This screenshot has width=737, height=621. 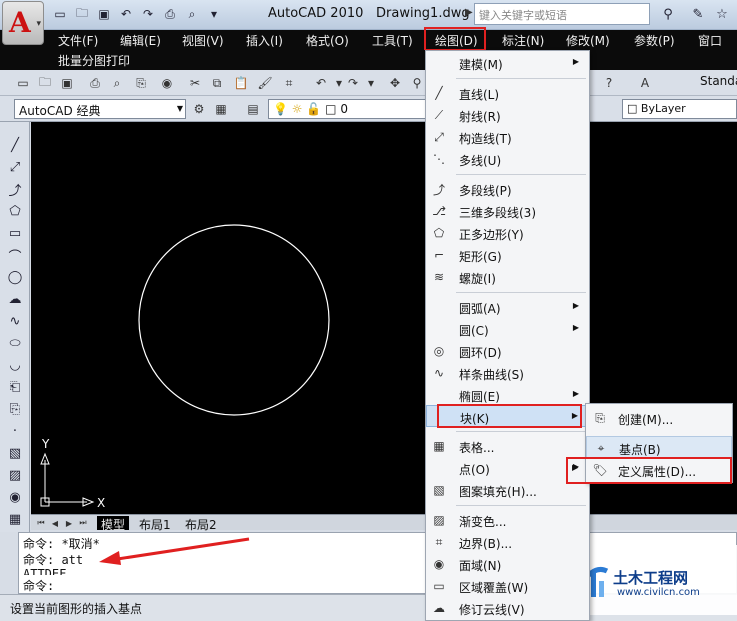 I want to click on region-icon: ◉, so click(x=15, y=497).